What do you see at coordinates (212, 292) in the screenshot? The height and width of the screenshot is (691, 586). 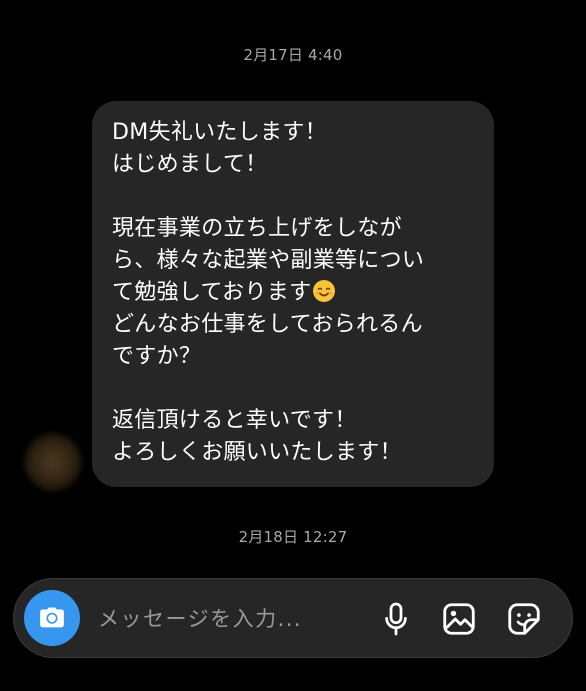 I see `message-line-text: て勉強しております` at bounding box center [212, 292].